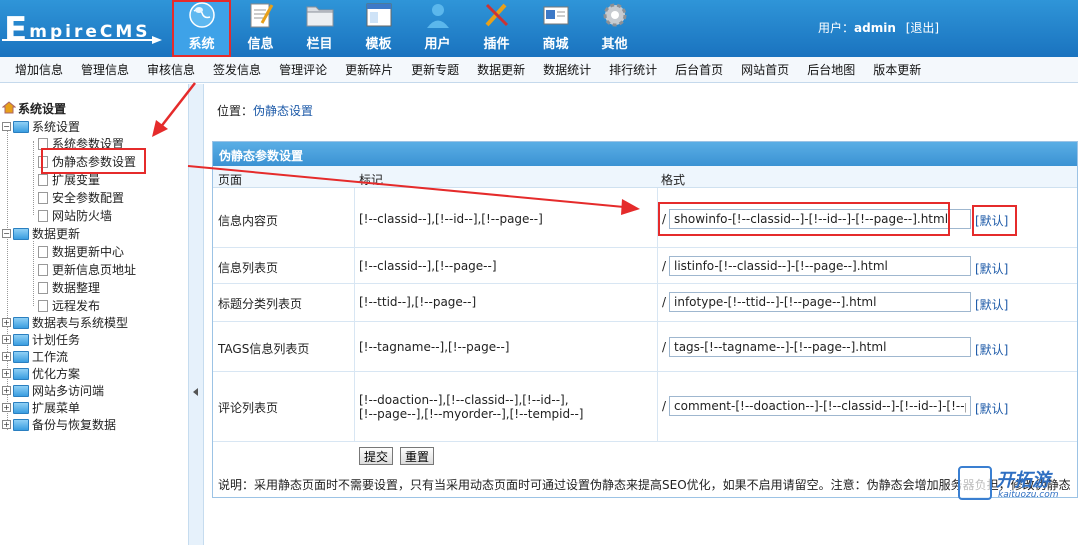 The image size is (1078, 545). What do you see at coordinates (820, 266) in the screenshot?
I see `format-input-list` at bounding box center [820, 266].